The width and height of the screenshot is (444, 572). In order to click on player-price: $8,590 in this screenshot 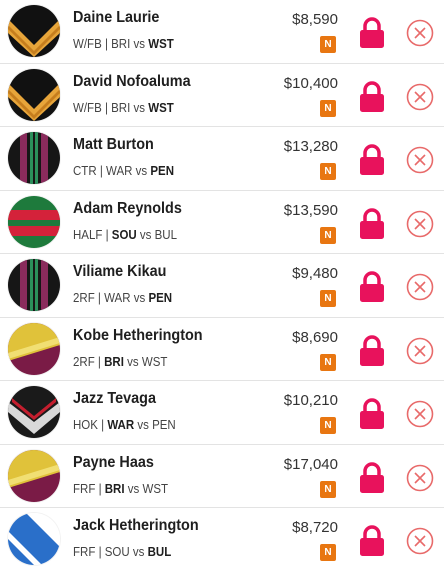, I will do `click(315, 19)`.